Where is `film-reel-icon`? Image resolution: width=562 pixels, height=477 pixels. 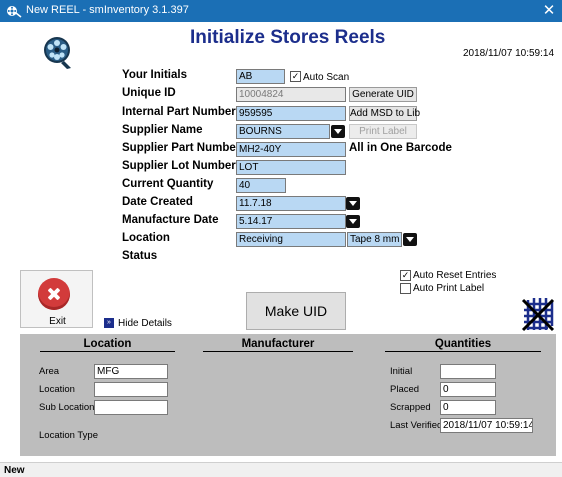
film-reel-icon is located at coordinates (57, 53).